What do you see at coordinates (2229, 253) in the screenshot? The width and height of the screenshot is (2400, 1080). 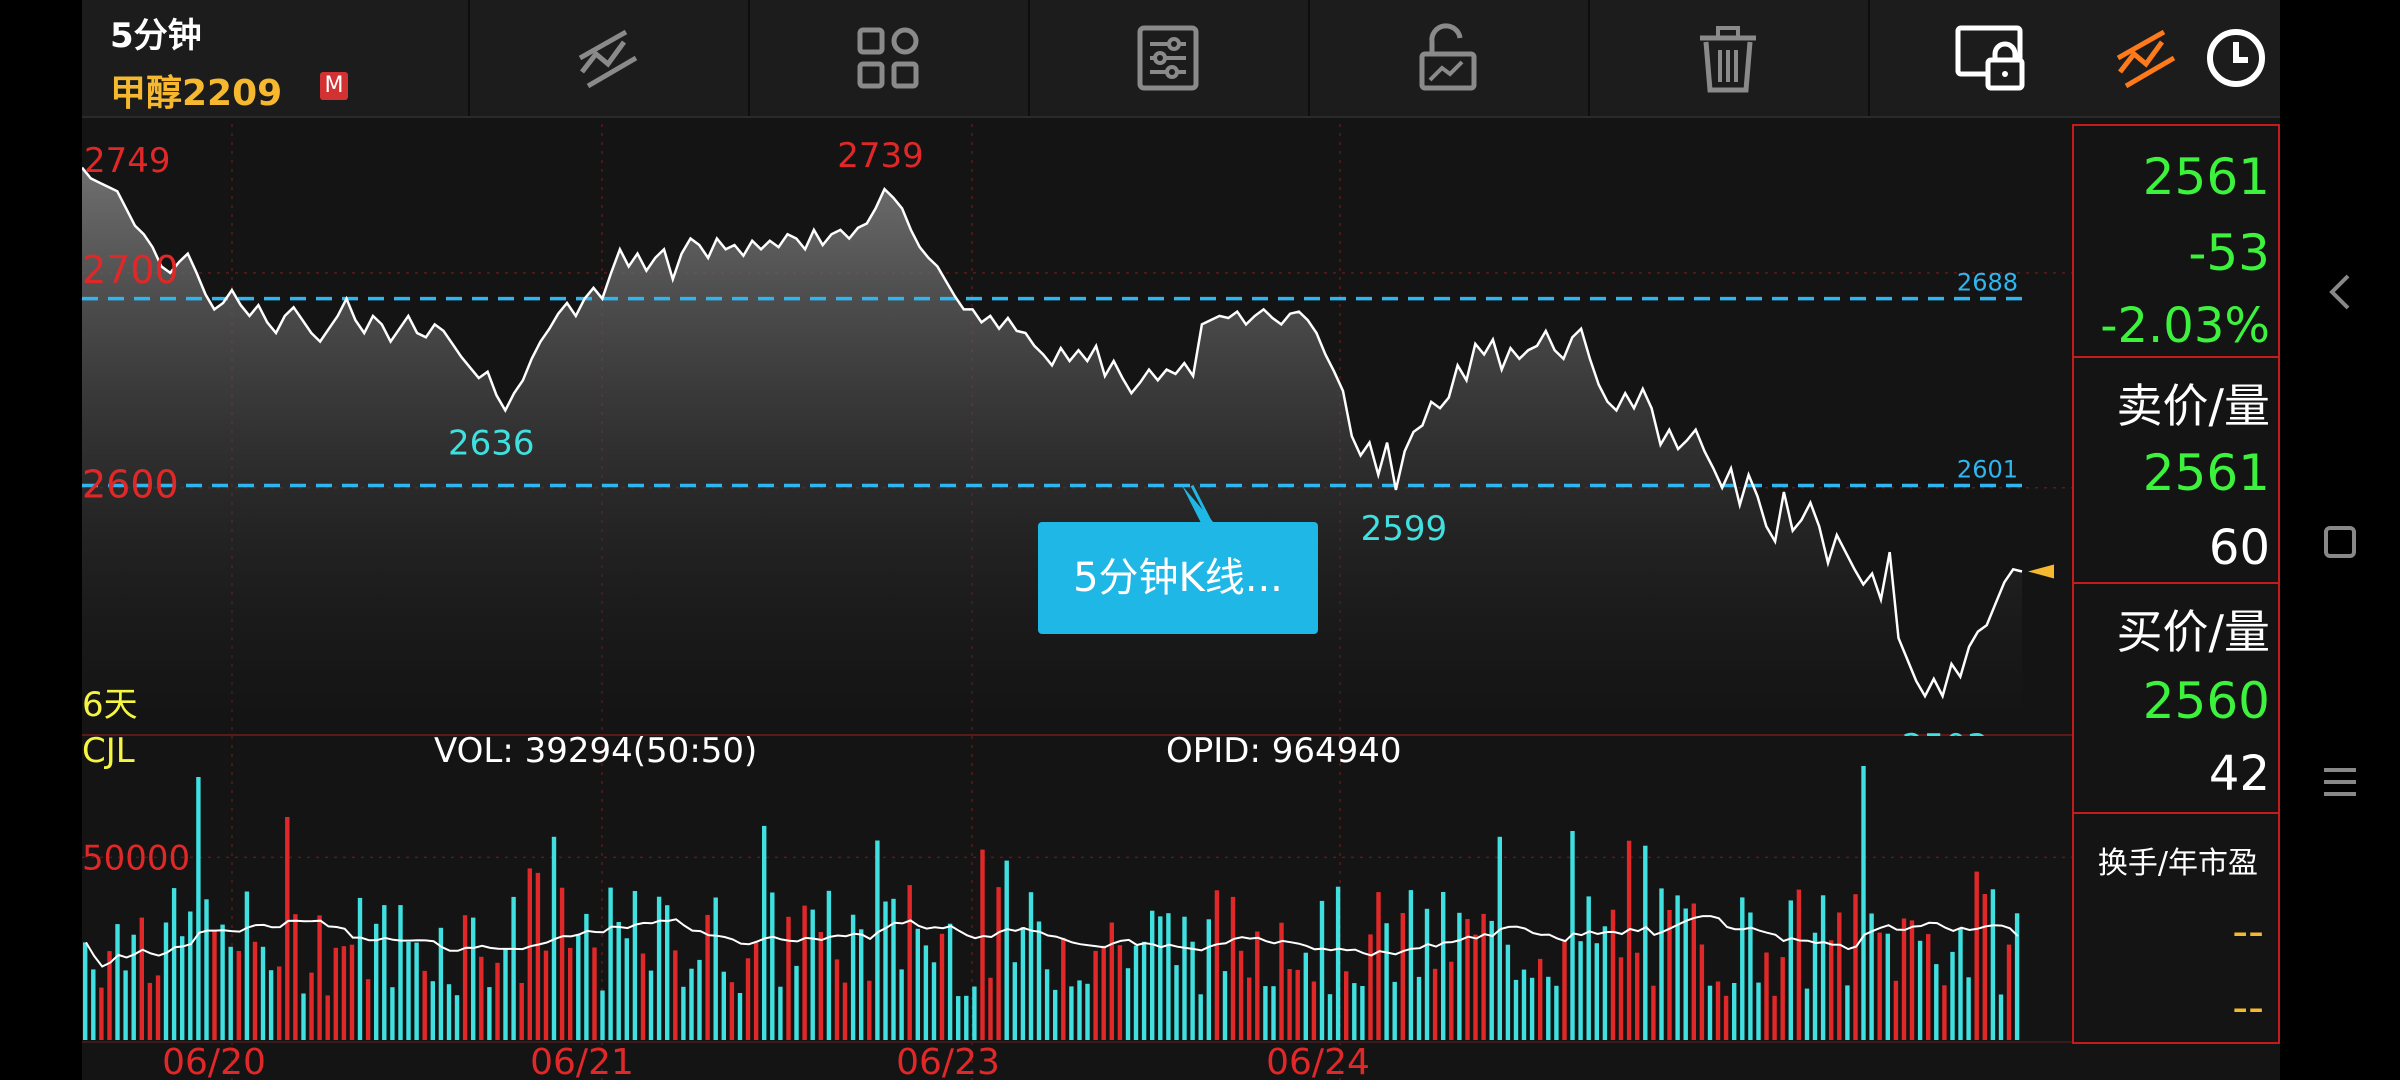 I see `price-change: -53` at bounding box center [2229, 253].